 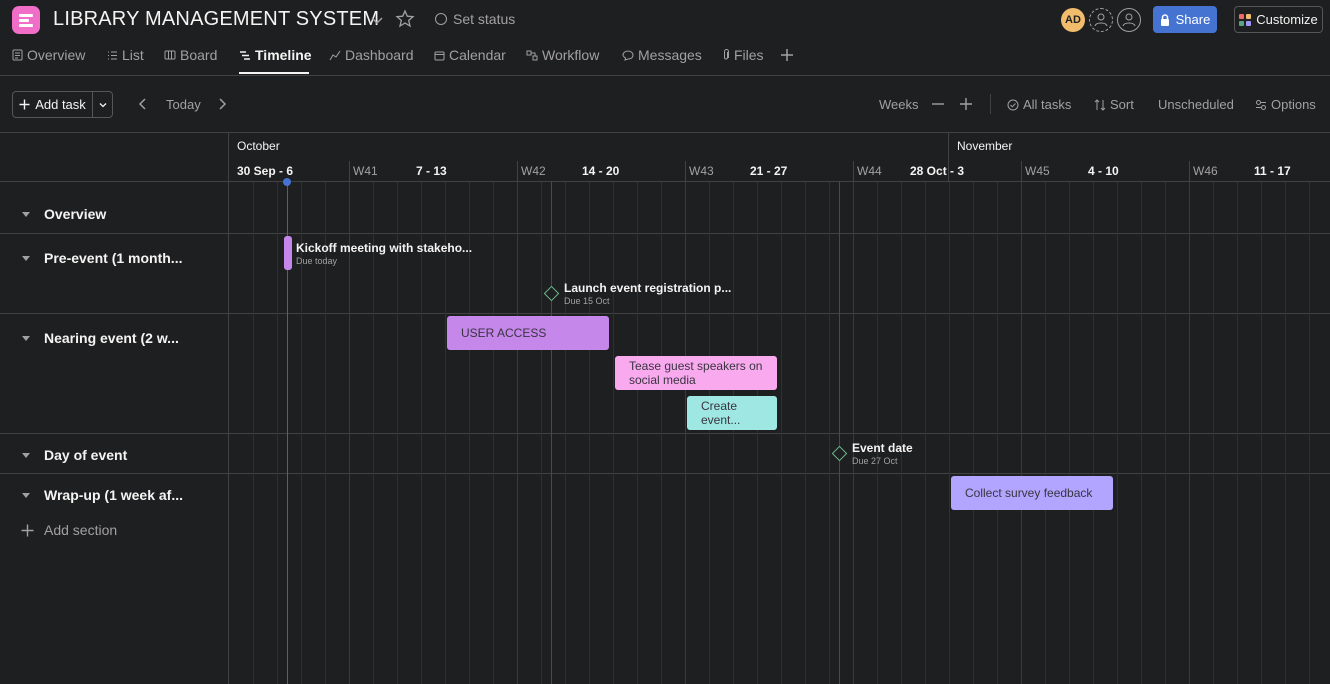 I want to click on tab-dashboard: Dashboard, so click(x=371, y=55).